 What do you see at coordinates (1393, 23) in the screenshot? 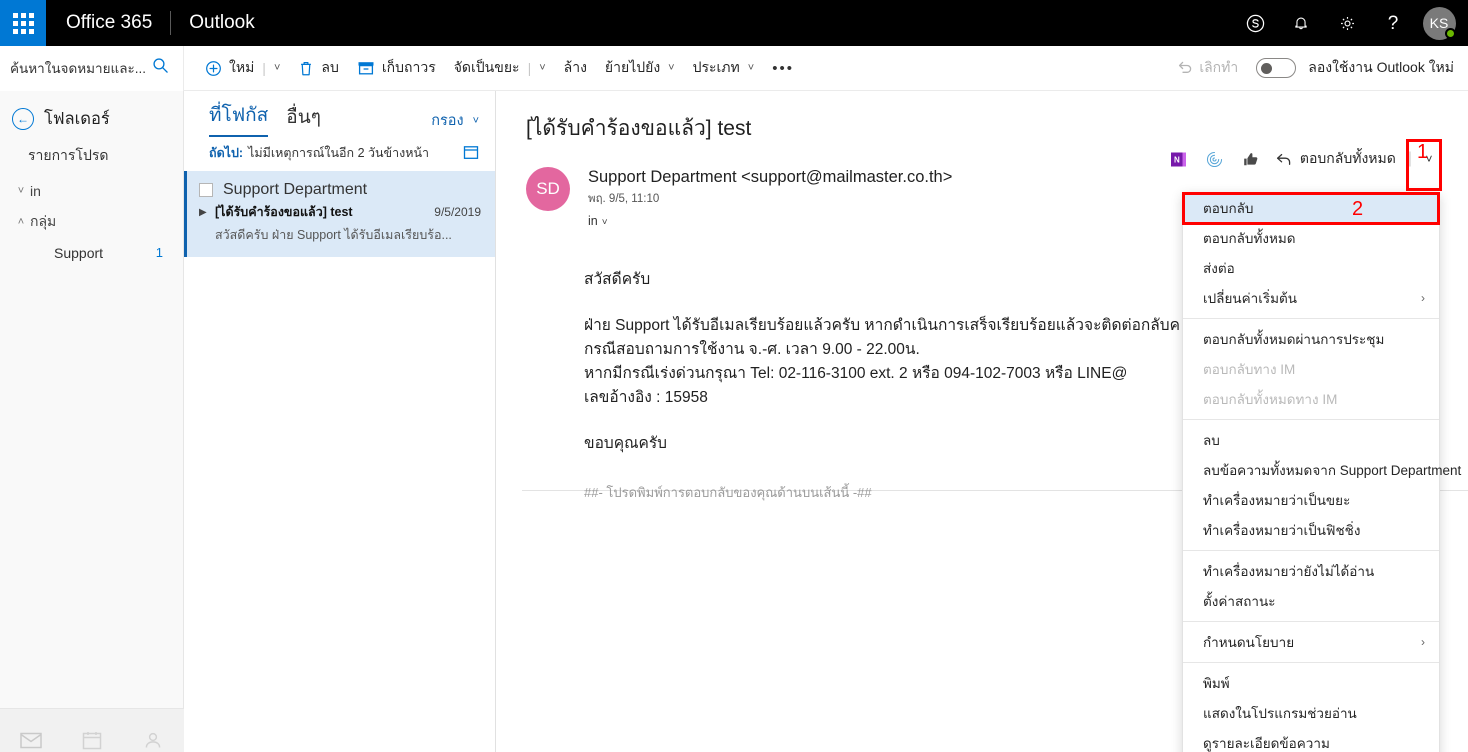
I see `help-icon: ?` at bounding box center [1393, 23].